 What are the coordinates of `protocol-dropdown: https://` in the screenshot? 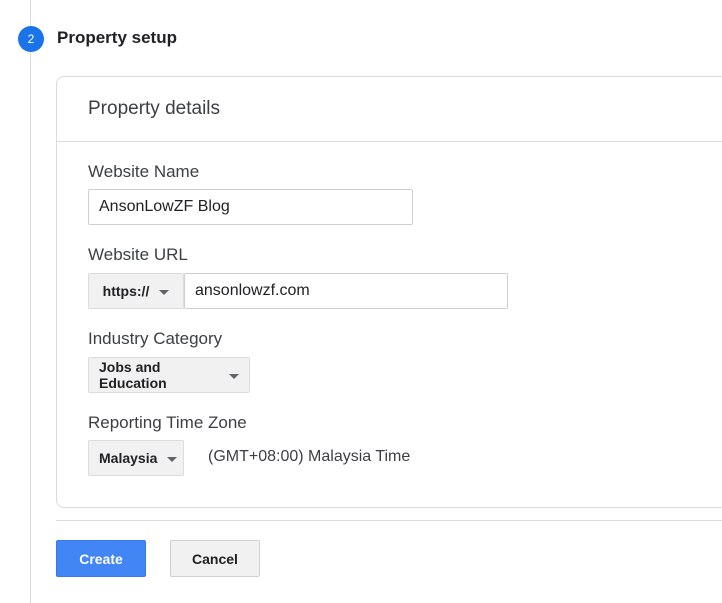 It's located at (136, 291).